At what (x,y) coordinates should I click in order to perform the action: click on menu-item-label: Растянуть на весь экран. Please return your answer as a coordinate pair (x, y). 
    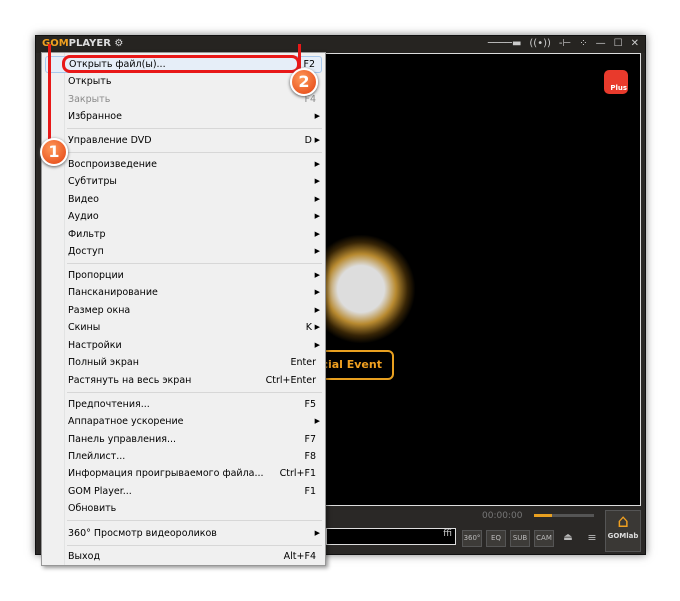
    Looking at the image, I should click on (130, 380).